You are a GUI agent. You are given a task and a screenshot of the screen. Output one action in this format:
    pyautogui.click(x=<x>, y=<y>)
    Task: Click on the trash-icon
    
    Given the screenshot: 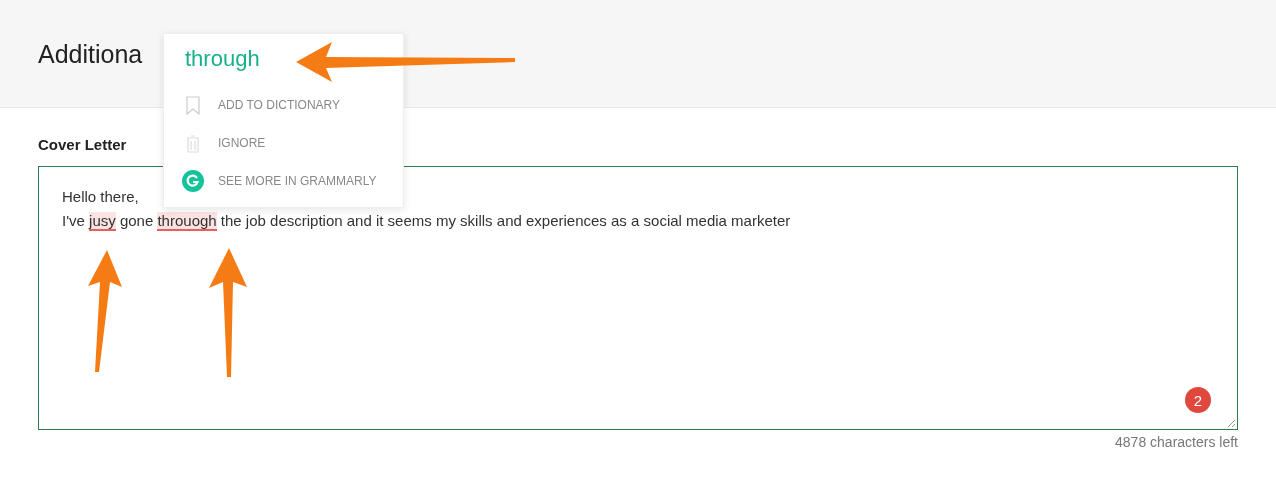 What is the action you would take?
    pyautogui.click(x=193, y=143)
    